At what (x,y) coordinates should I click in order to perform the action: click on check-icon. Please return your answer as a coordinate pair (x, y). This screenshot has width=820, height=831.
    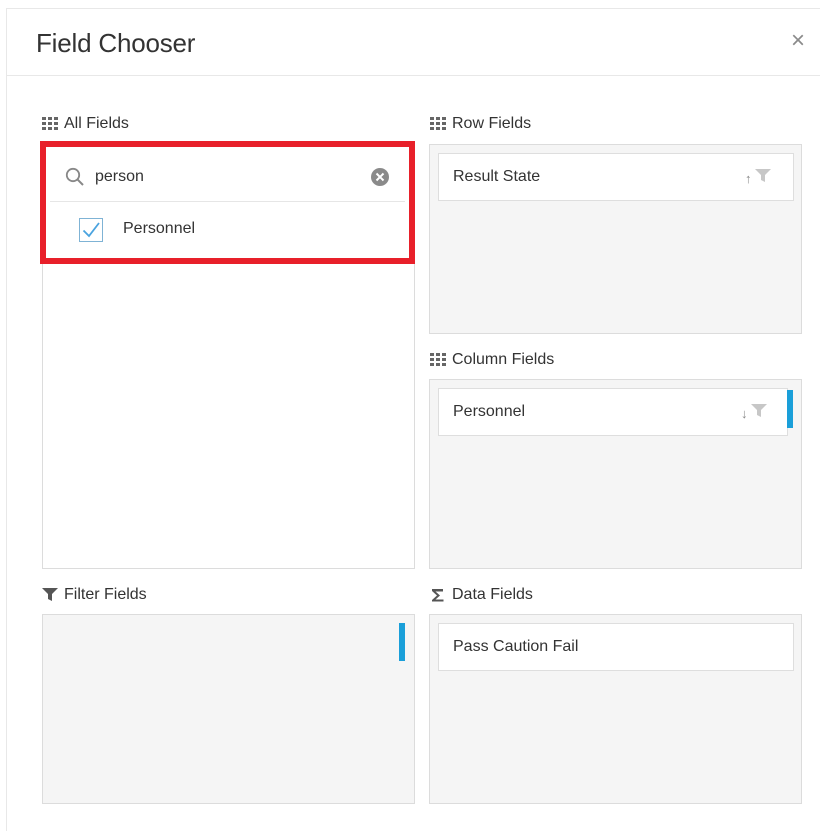
    Looking at the image, I should click on (91, 230).